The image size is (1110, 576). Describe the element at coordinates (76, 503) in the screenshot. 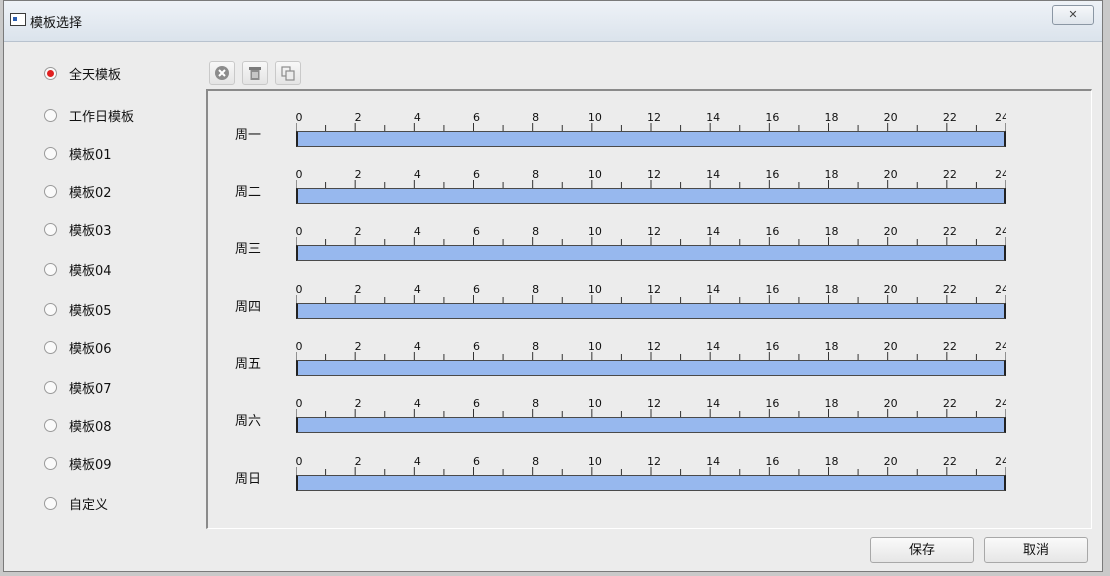

I see `template-option-custom: 自定义` at that location.